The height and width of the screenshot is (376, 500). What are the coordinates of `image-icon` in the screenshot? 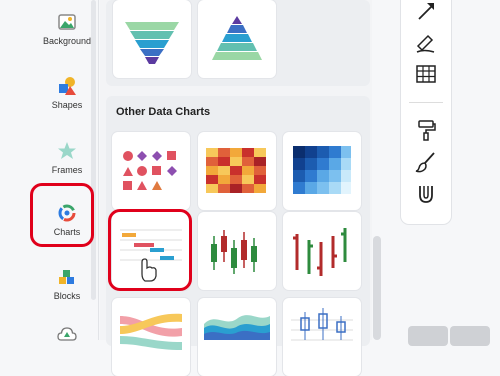 It's located at (67, 22).